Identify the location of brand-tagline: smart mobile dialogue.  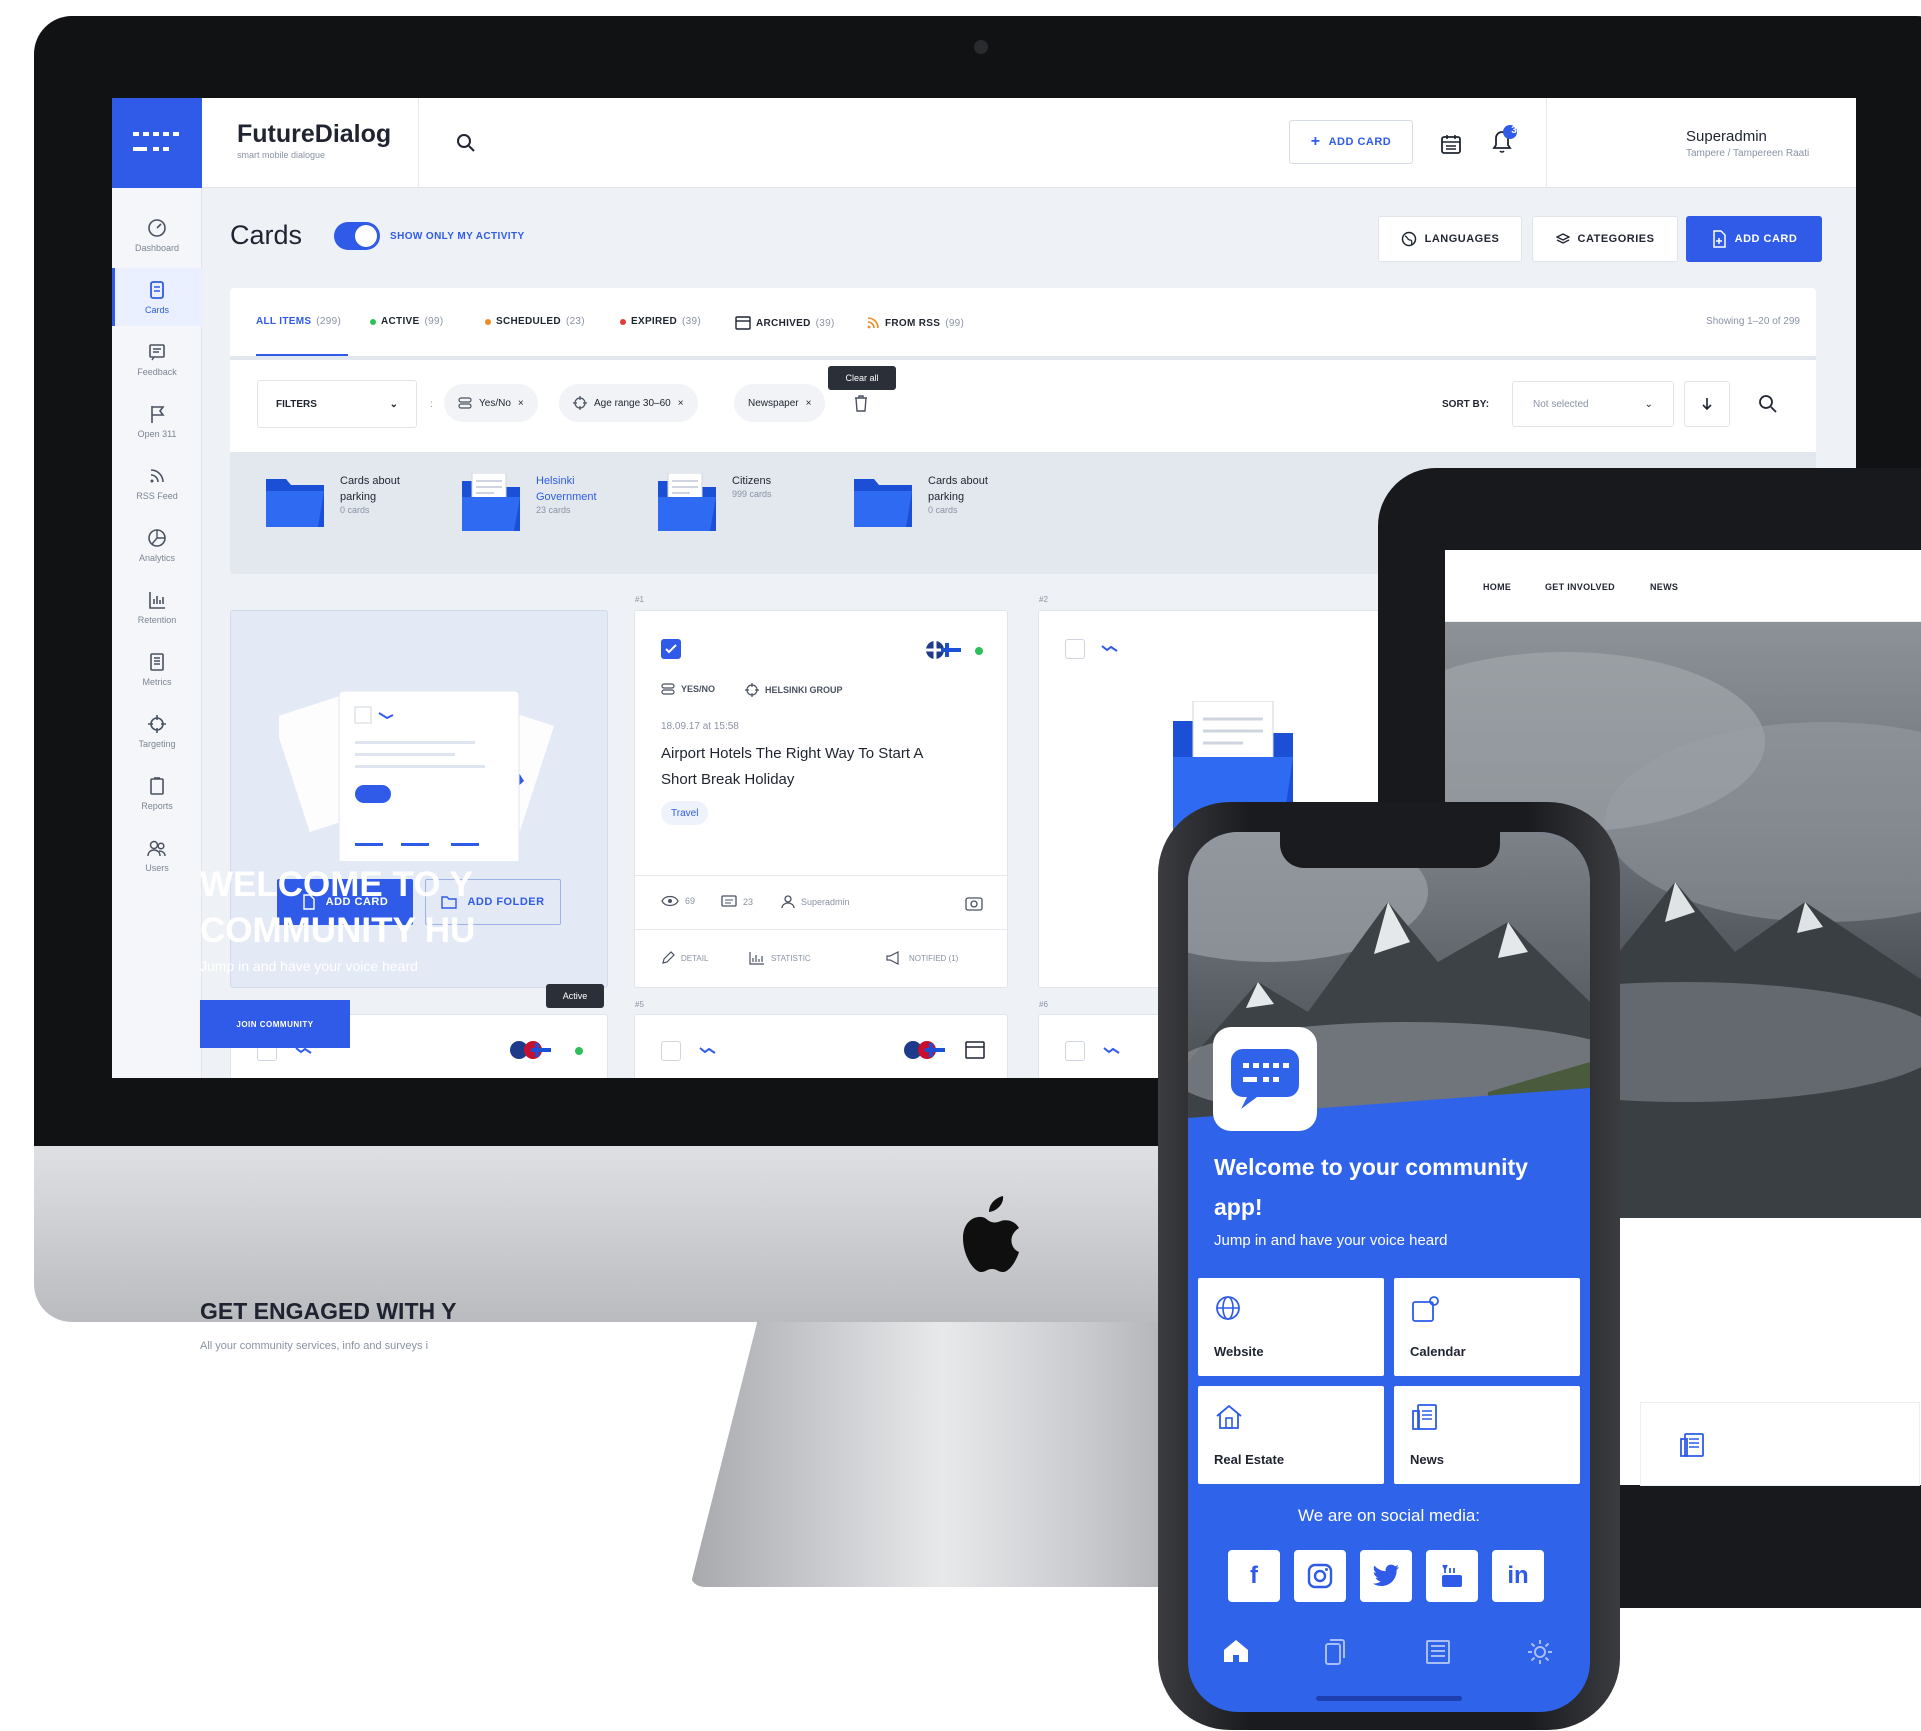
(281, 155).